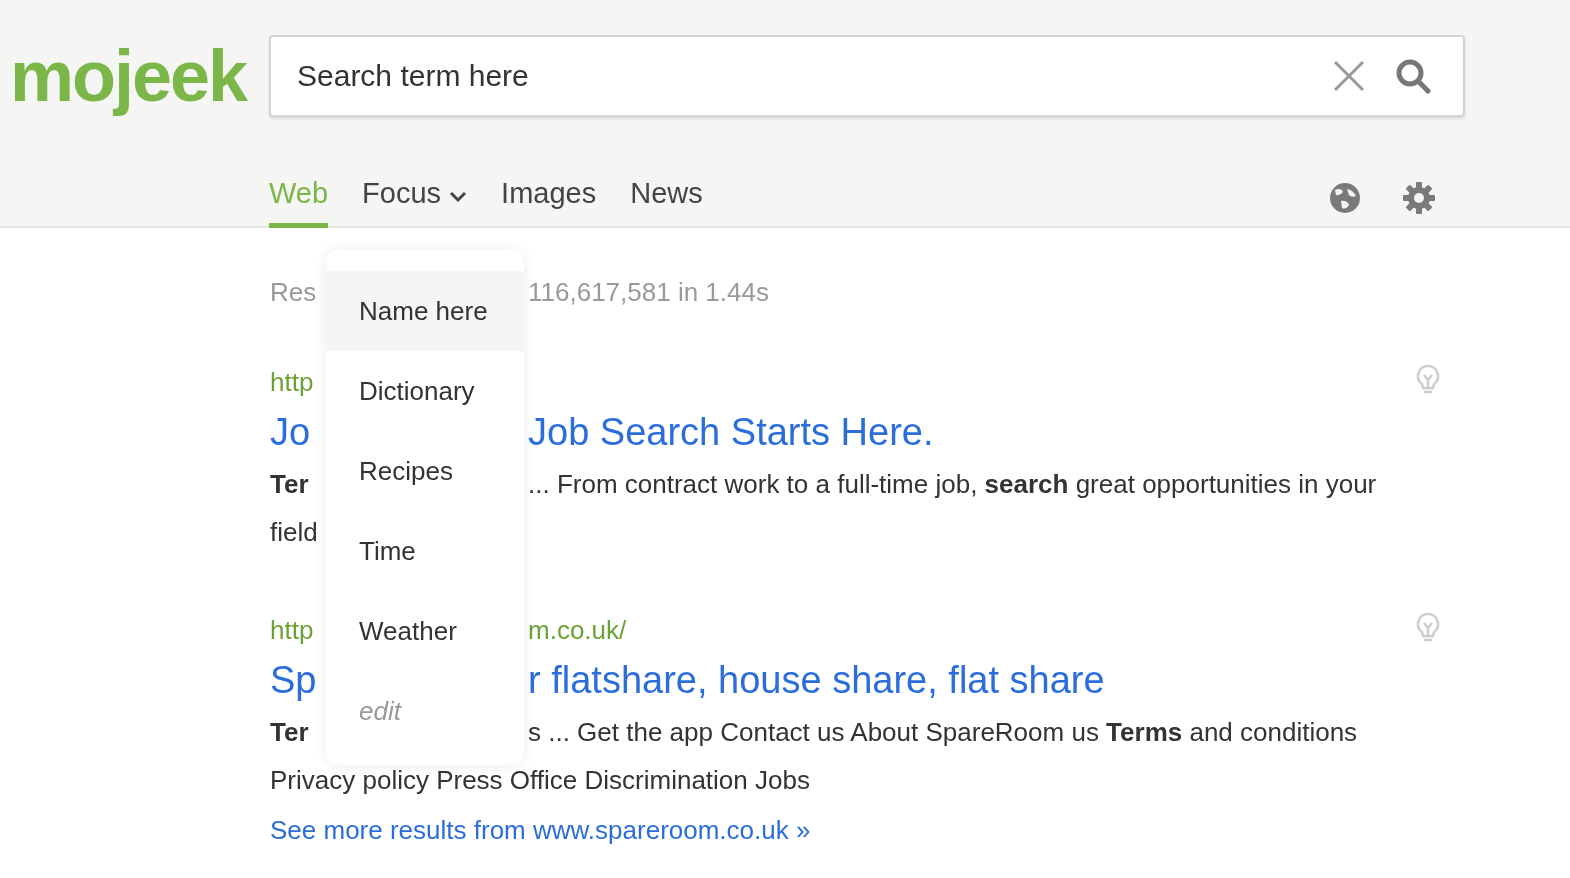 The height and width of the screenshot is (878, 1570). I want to click on results-count-text: Res, so click(293, 292).